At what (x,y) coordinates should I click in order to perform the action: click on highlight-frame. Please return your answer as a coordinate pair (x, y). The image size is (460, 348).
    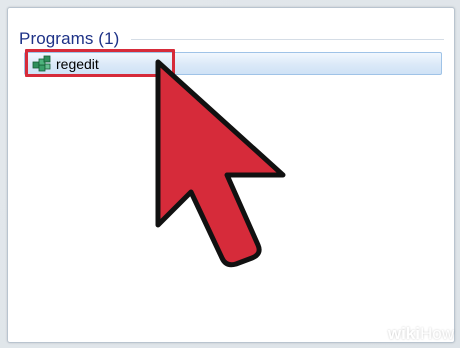
    Looking at the image, I should click on (100, 63).